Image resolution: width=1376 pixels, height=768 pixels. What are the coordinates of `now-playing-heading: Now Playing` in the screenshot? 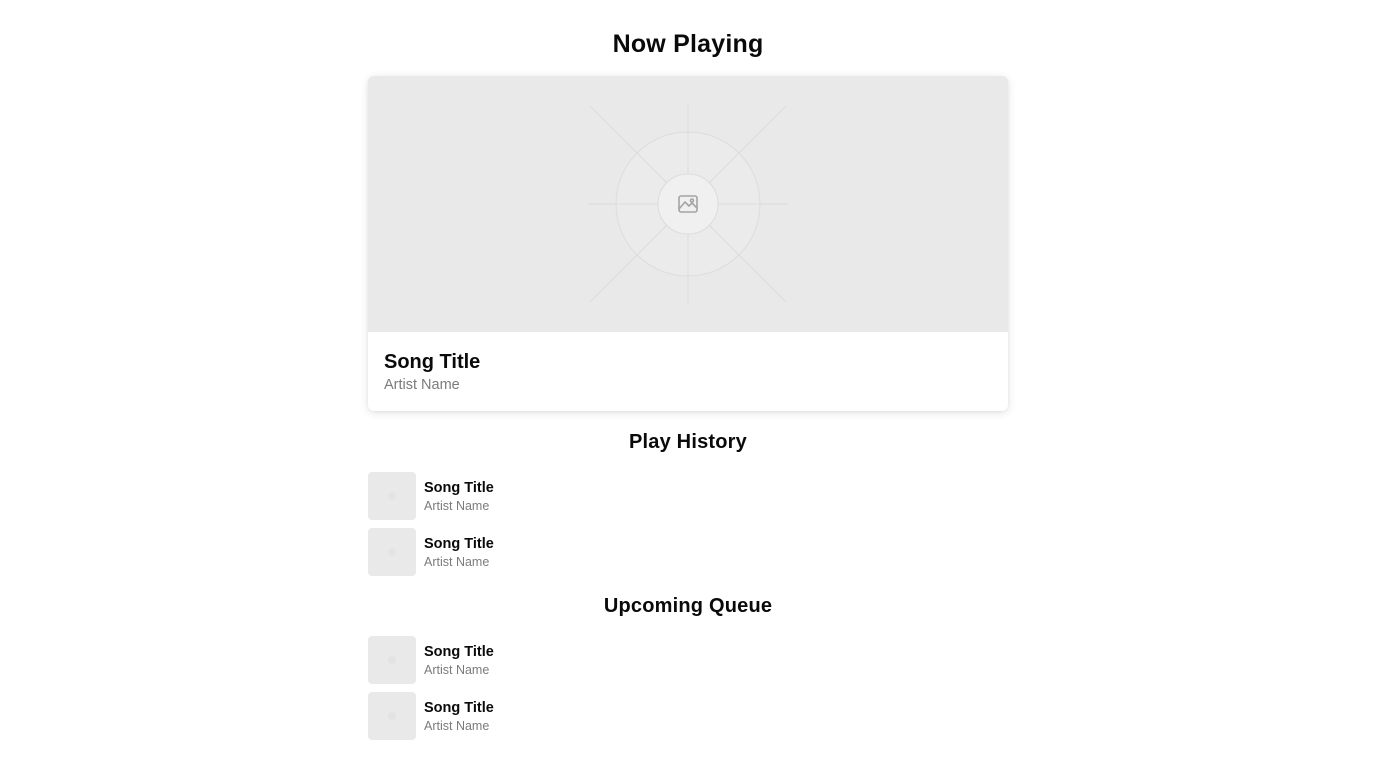 It's located at (688, 44).